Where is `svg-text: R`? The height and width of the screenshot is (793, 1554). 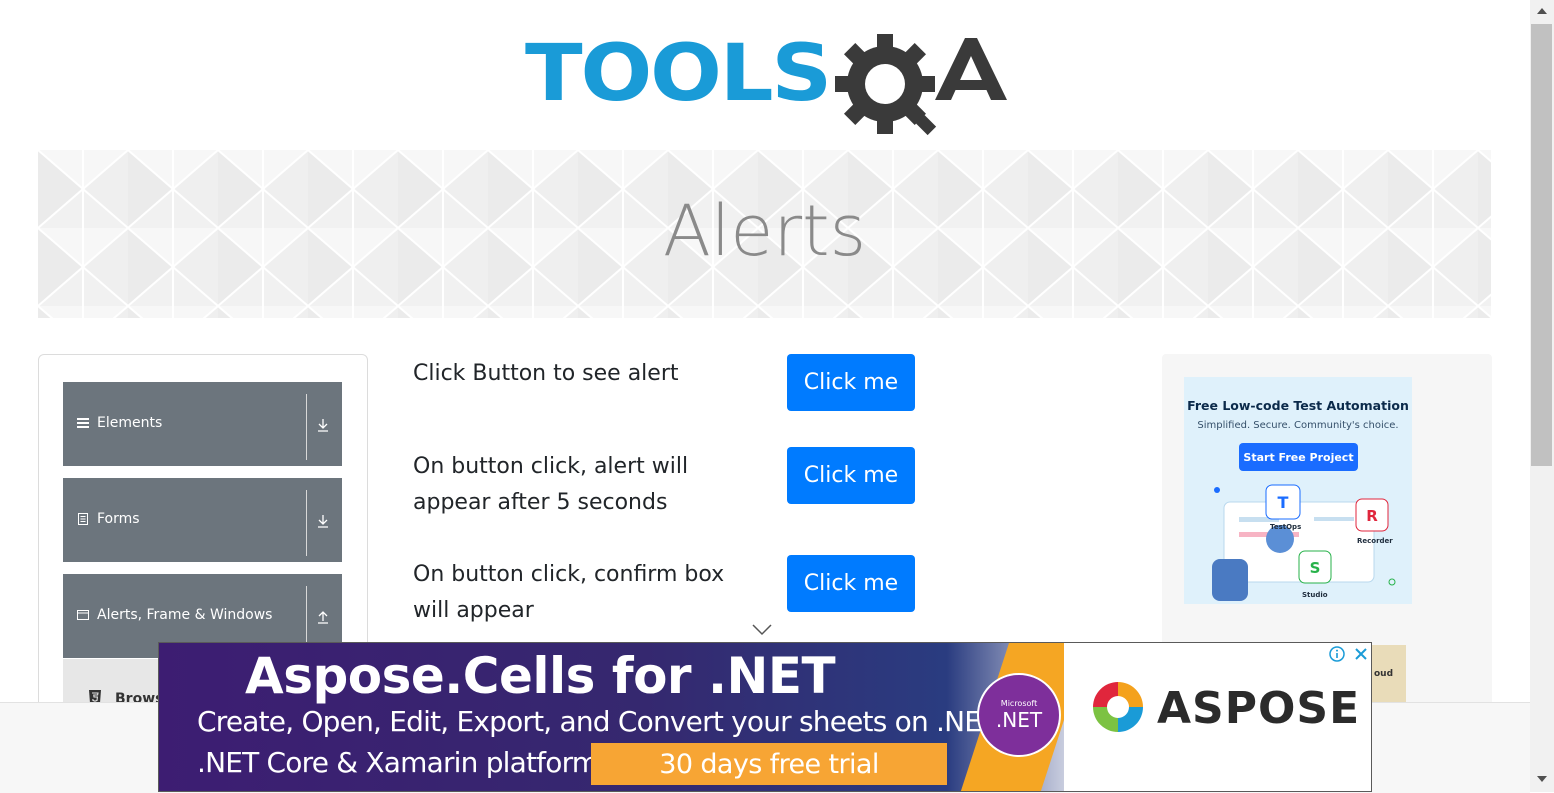
svg-text: R is located at coordinates (1372, 516).